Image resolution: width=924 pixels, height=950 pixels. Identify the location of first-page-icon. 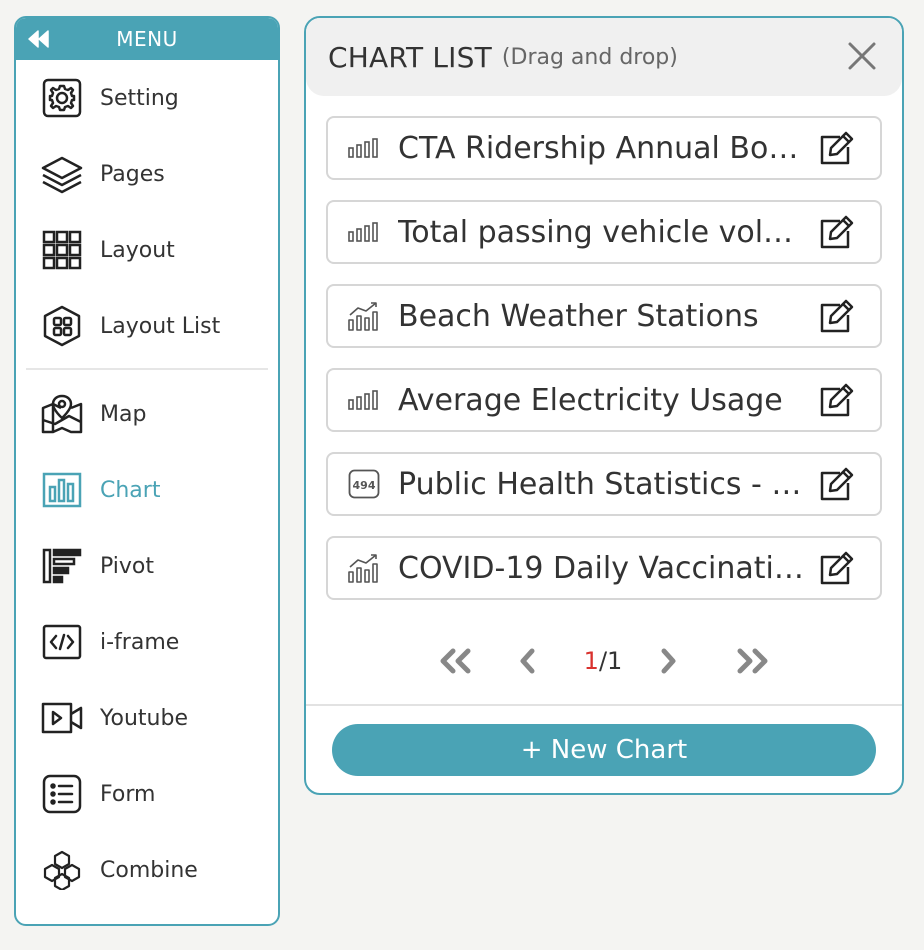
(456, 661).